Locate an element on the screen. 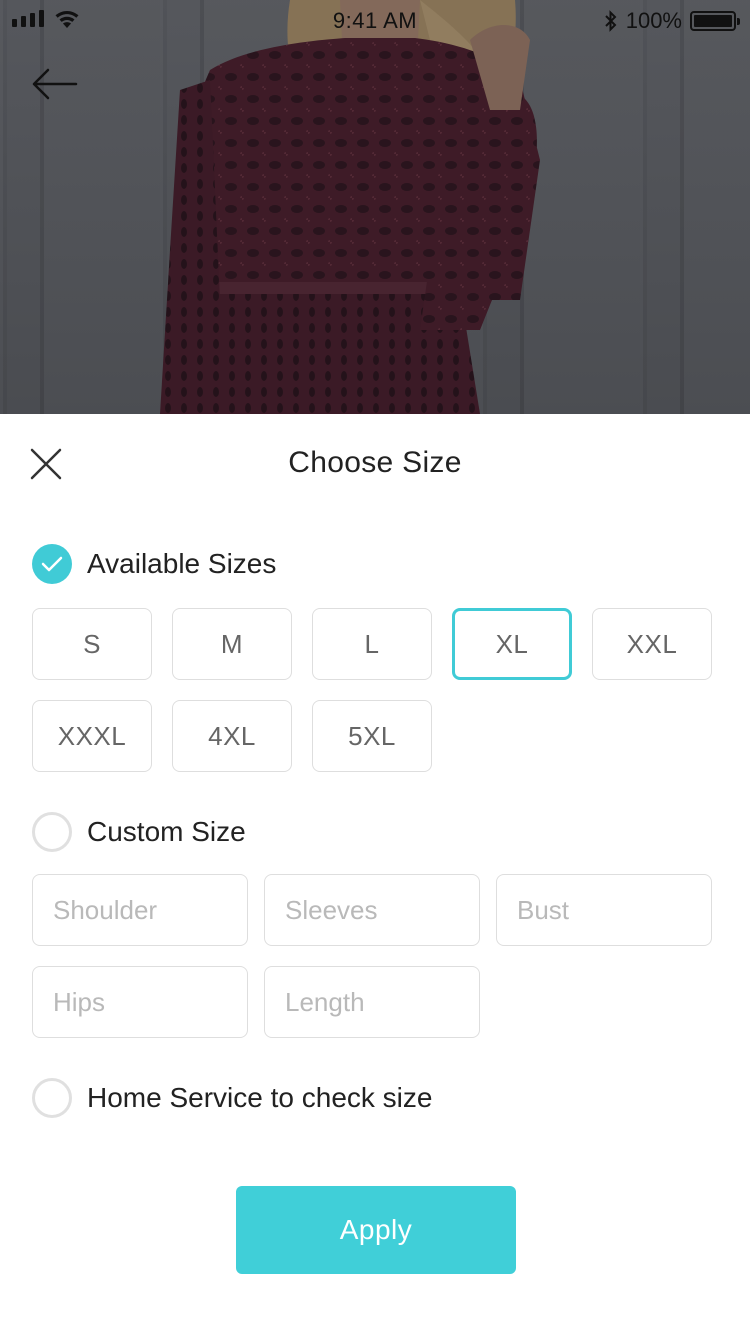  checkmark-icon is located at coordinates (52, 564).